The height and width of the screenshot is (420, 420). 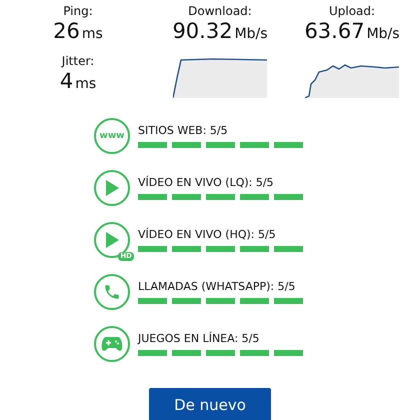 What do you see at coordinates (183, 130) in the screenshot?
I see `service-label: SITIOS WEB: 5/5` at bounding box center [183, 130].